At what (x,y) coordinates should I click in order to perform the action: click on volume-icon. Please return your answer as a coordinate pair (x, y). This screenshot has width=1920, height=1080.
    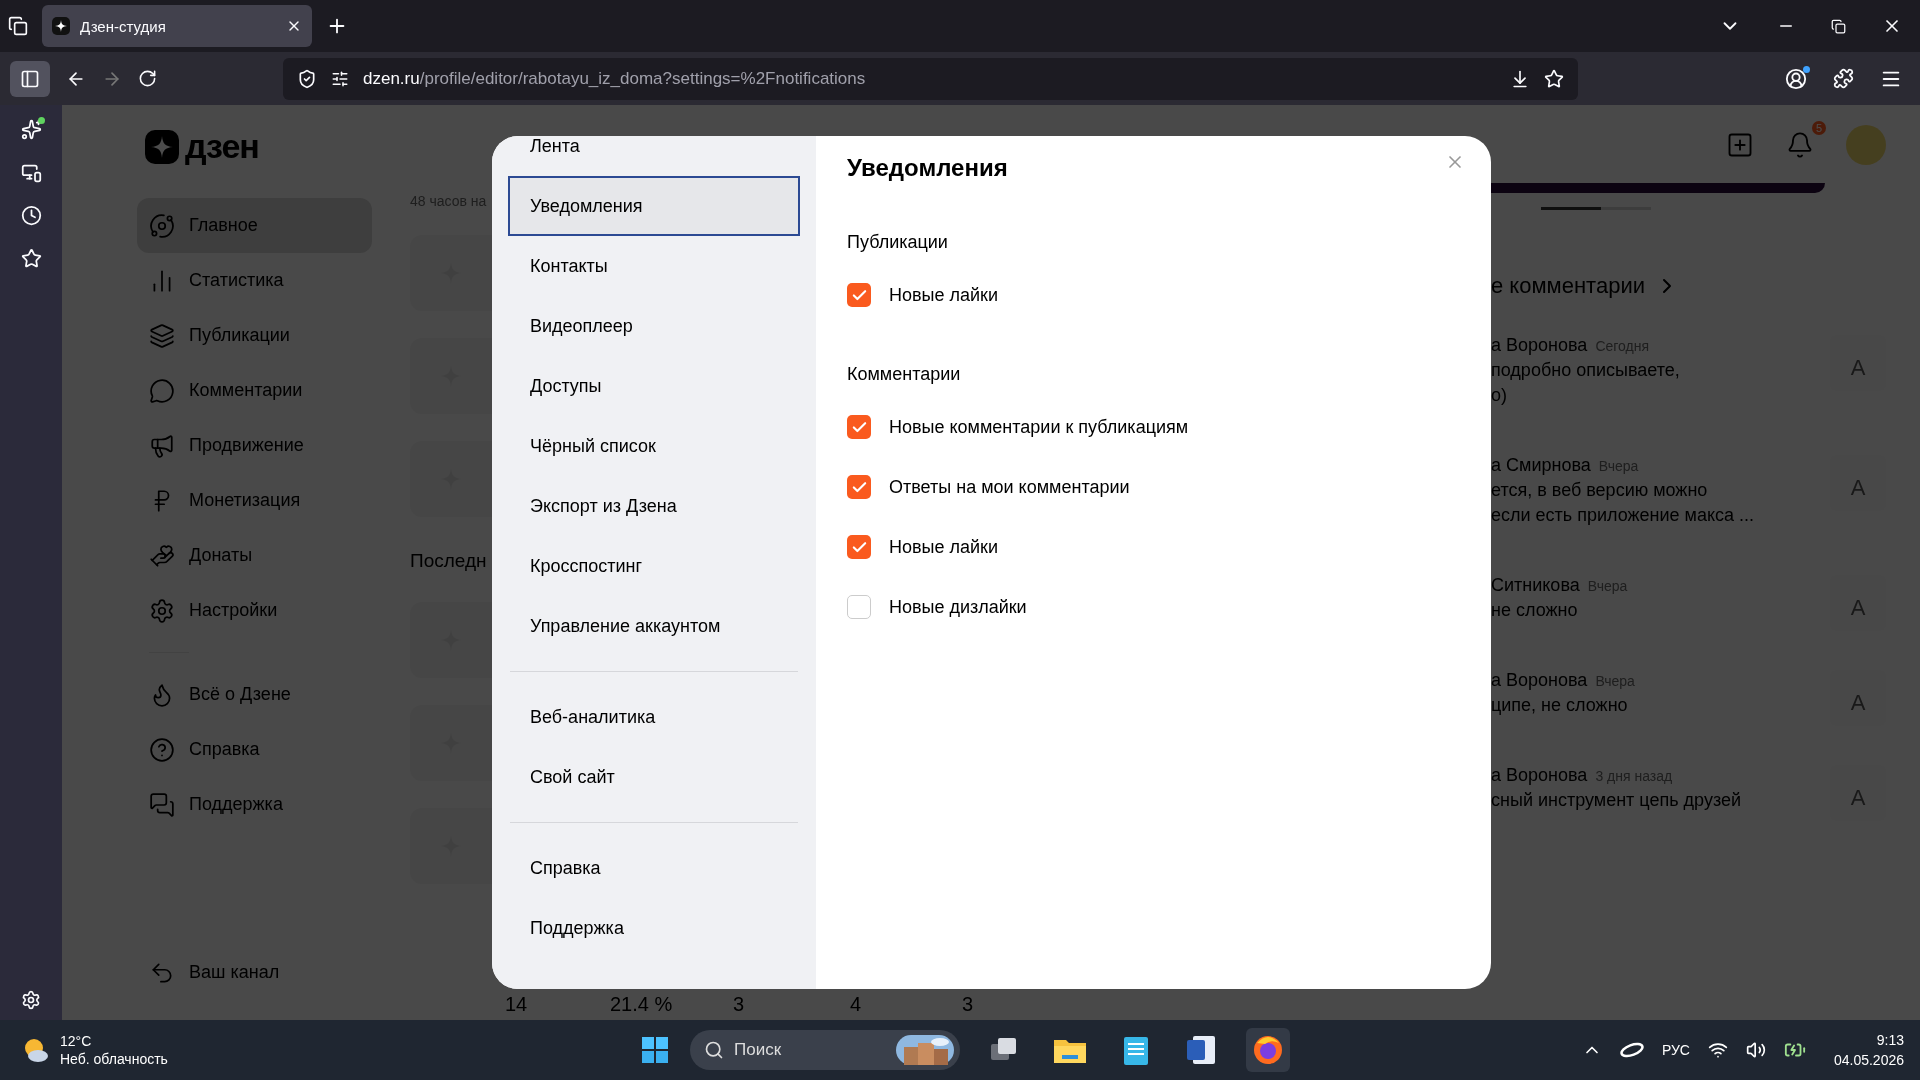
    Looking at the image, I should click on (1755, 1050).